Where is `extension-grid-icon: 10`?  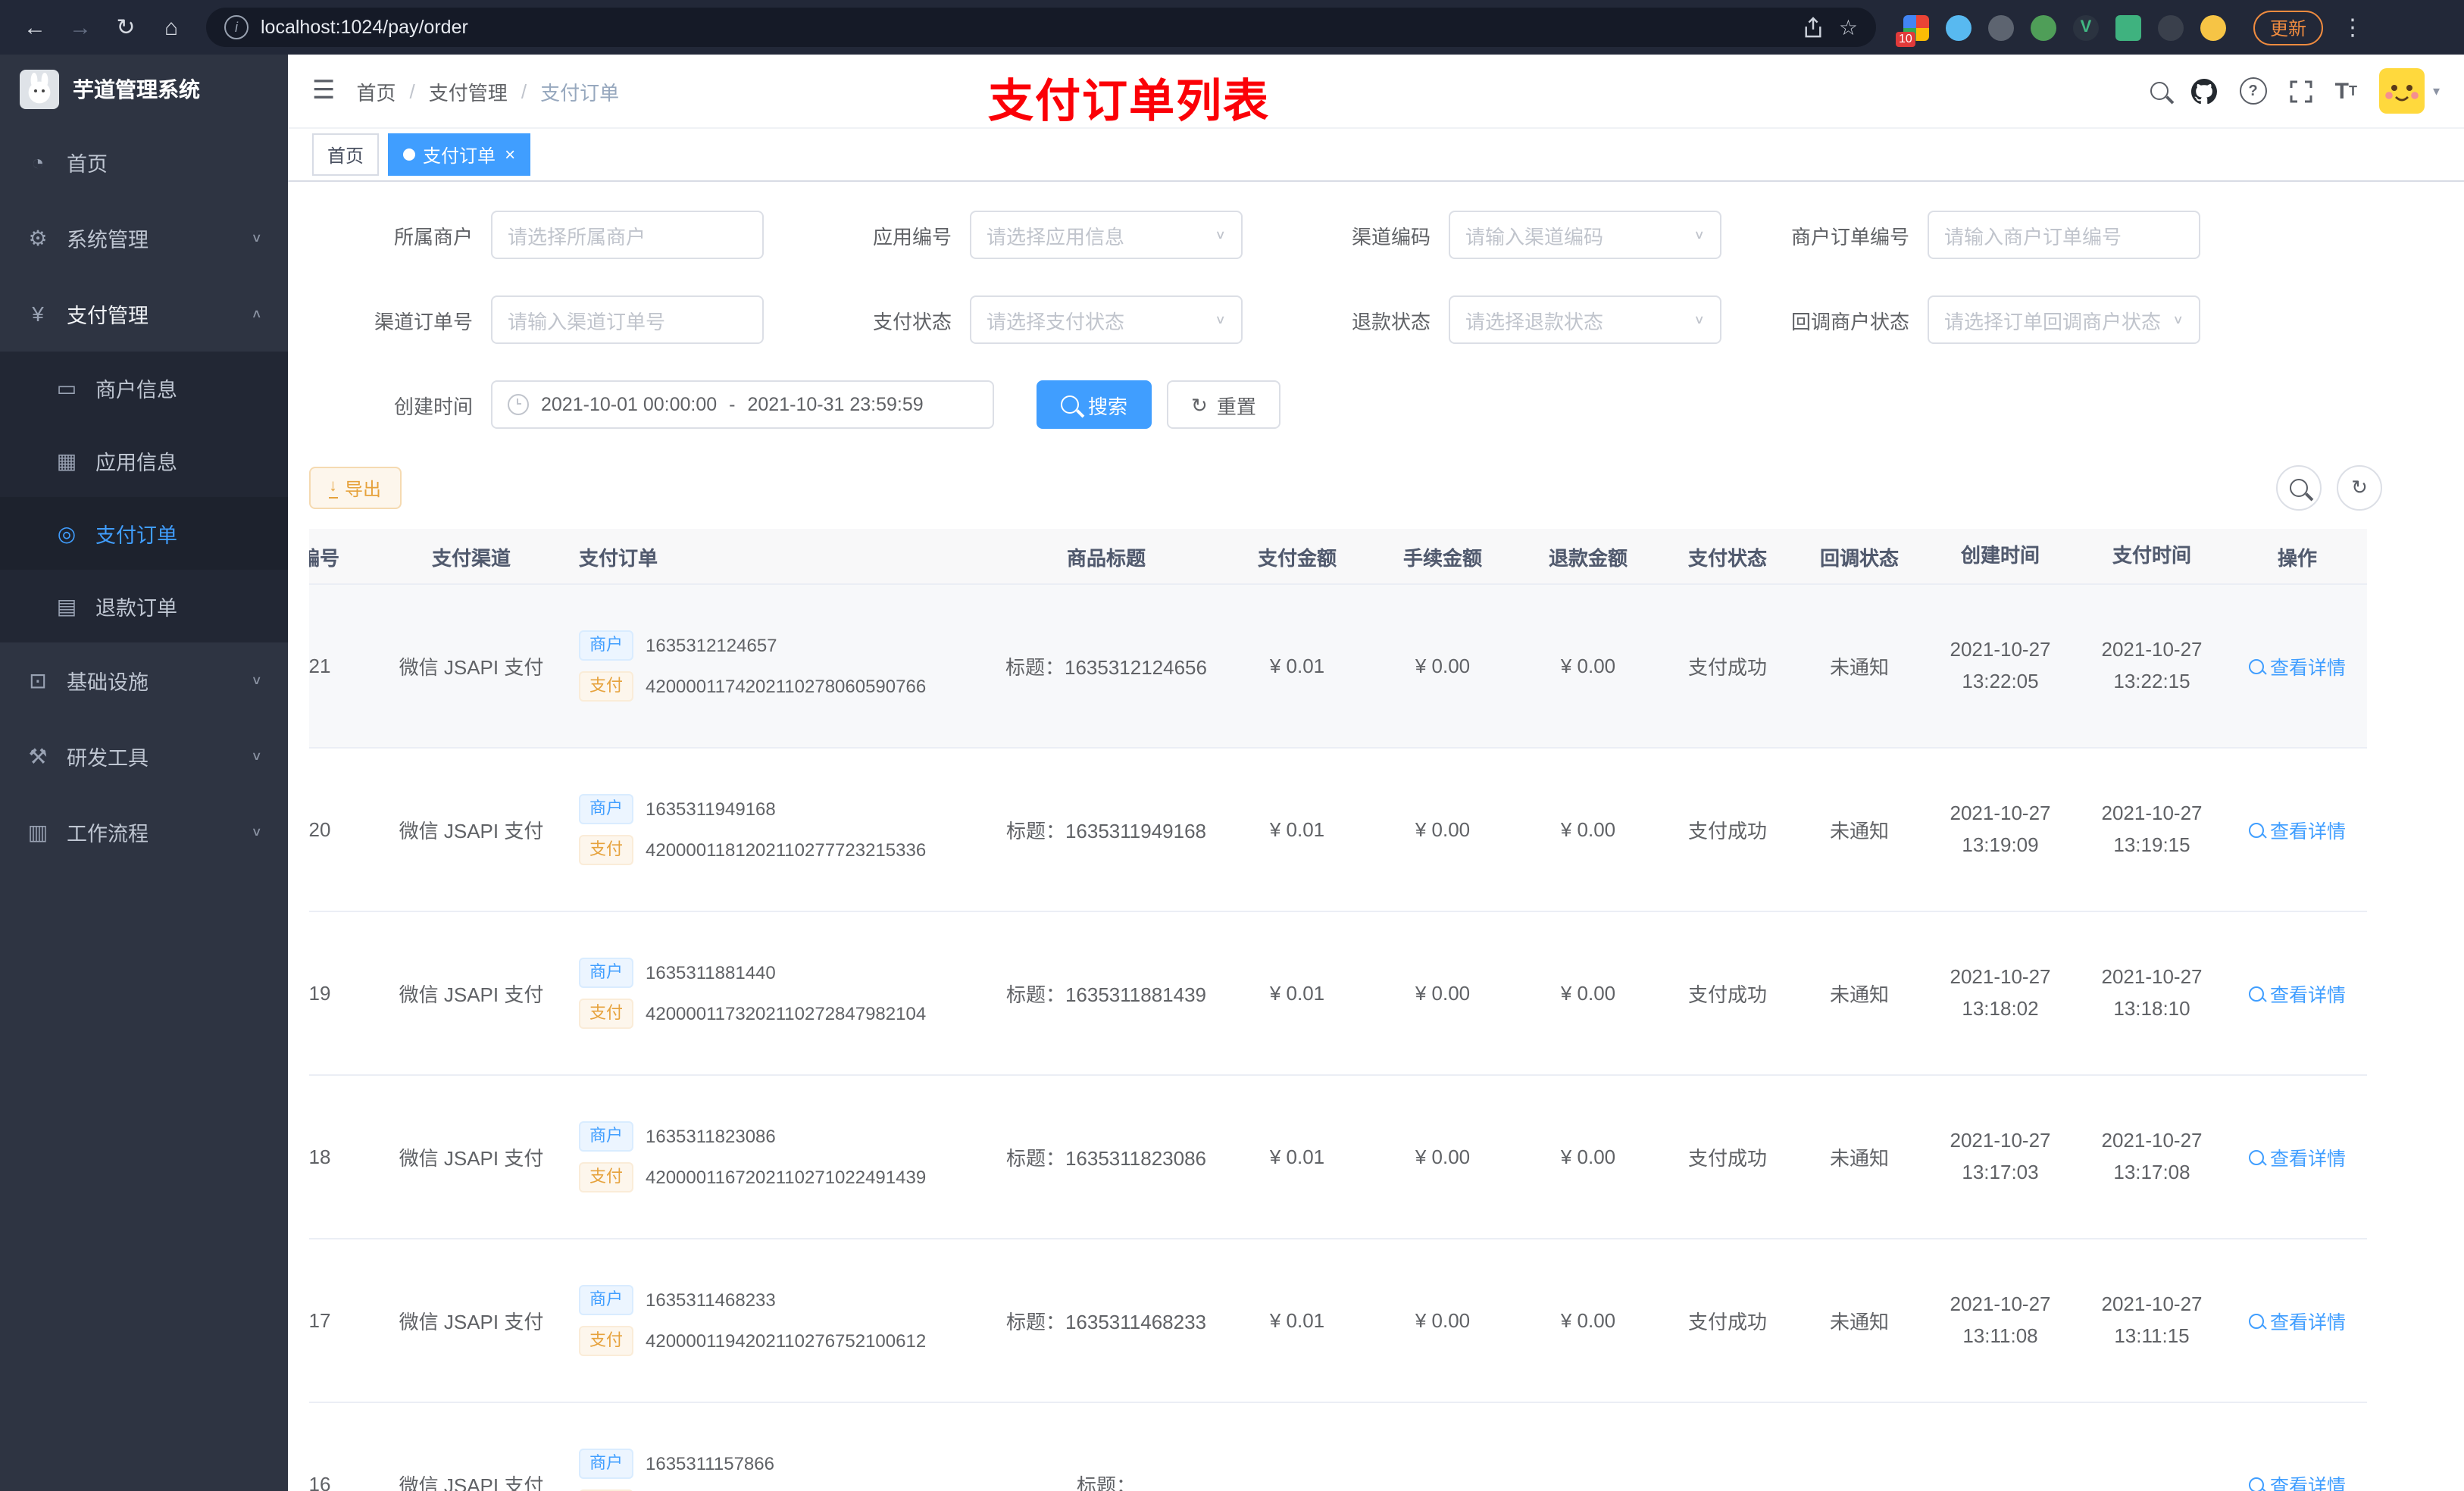
extension-grid-icon: 10 is located at coordinates (1912, 30).